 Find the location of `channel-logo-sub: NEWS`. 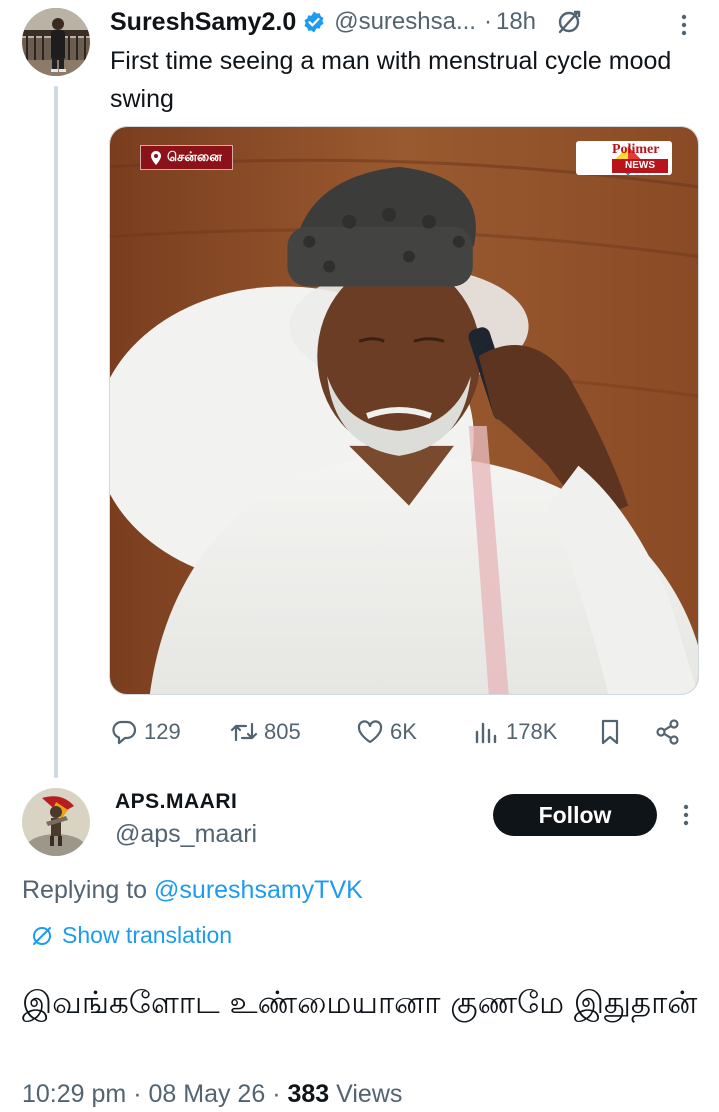

channel-logo-sub: NEWS is located at coordinates (640, 166).